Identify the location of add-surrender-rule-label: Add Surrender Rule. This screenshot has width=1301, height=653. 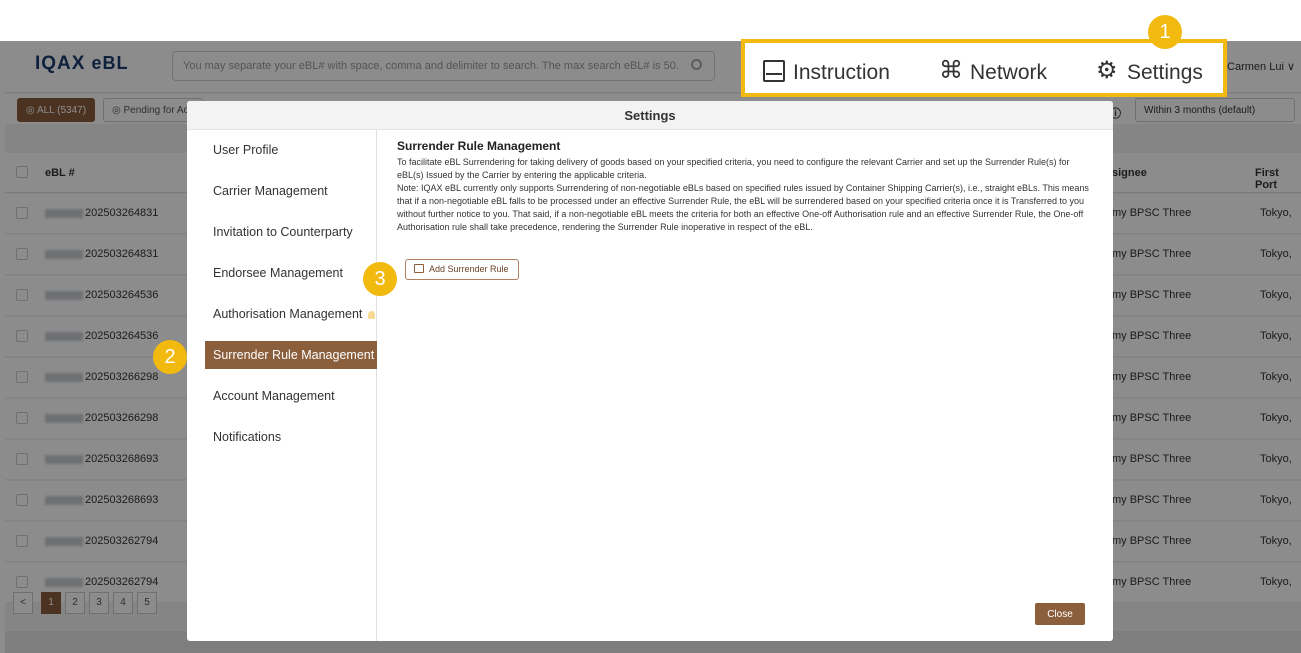
(469, 269).